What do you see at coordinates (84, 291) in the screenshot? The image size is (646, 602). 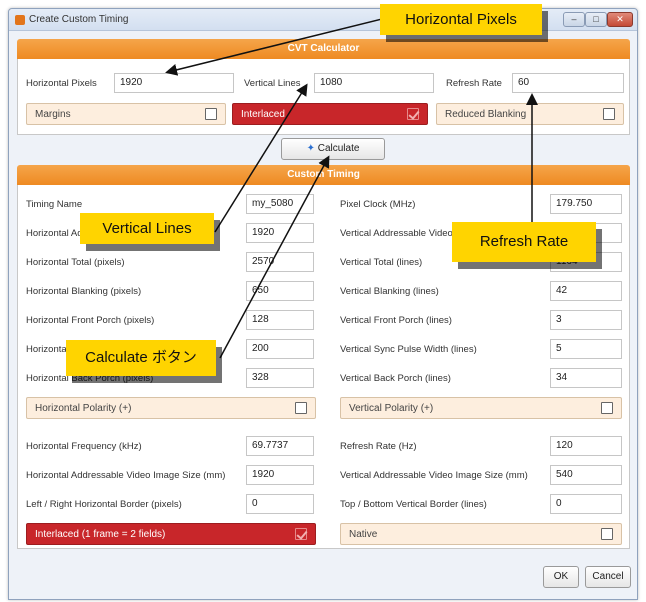 I see `horizontal-blanking-label: Horizontal Blanking (pixels)` at bounding box center [84, 291].